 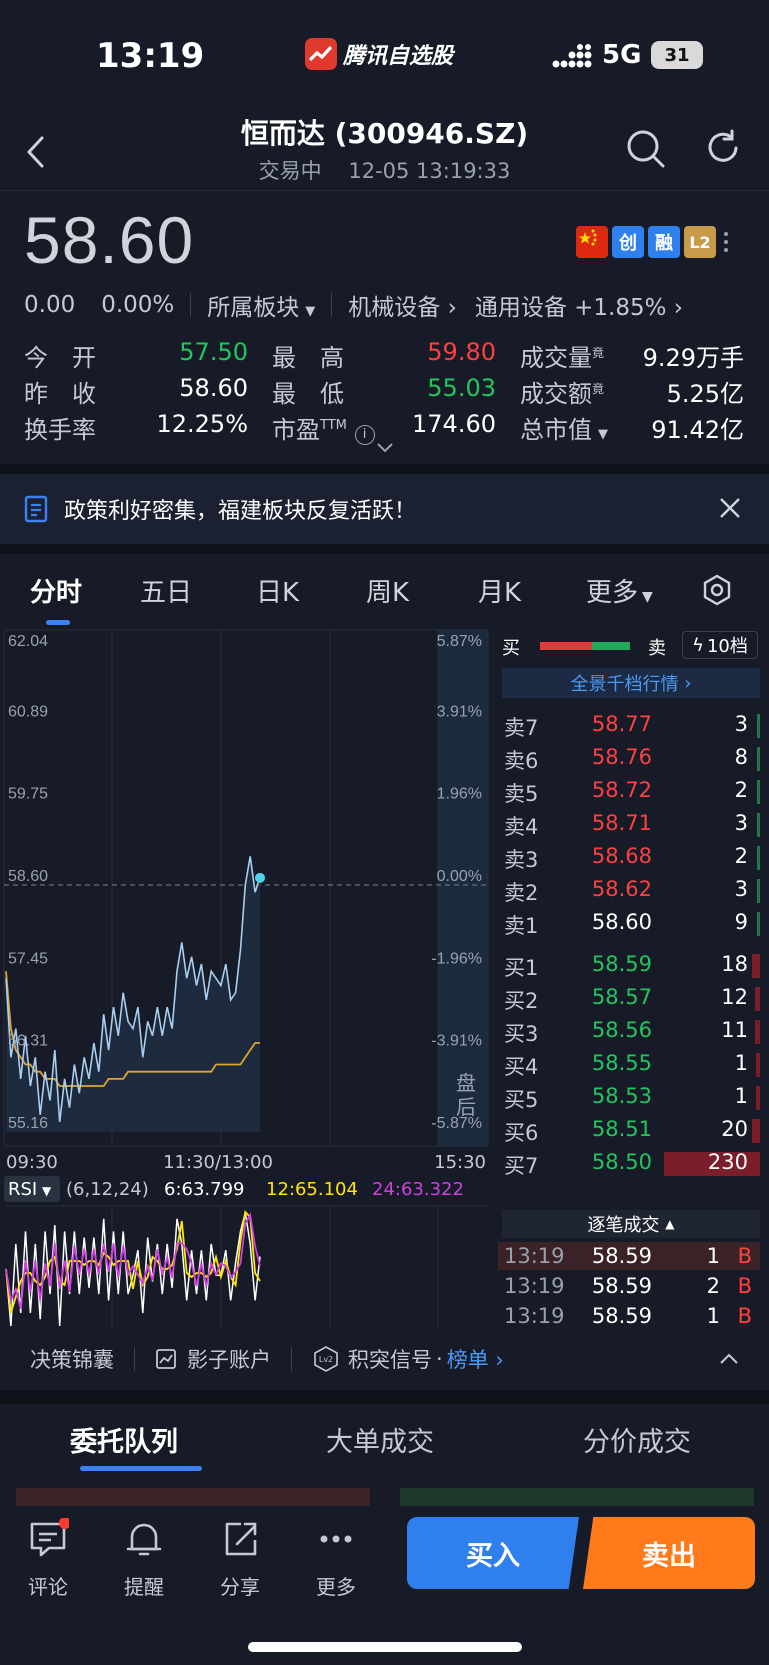 I want to click on settings-icon, so click(x=717, y=590).